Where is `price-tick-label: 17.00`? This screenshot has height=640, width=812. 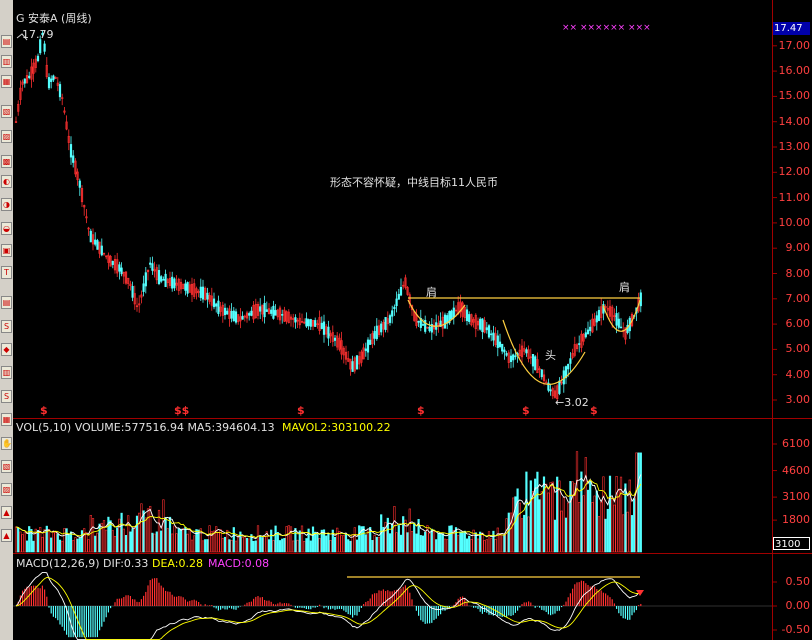
price-tick-label: 17.00 is located at coordinates (794, 45).